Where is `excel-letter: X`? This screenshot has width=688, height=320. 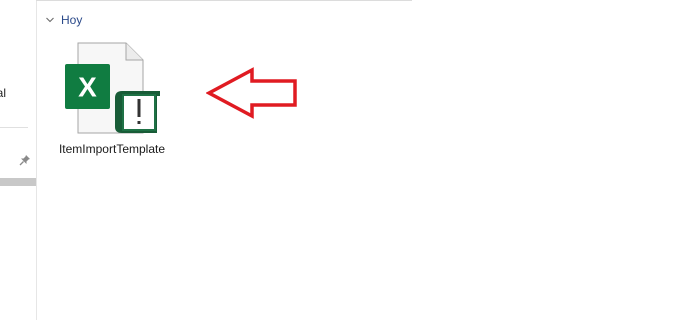
excel-letter: X is located at coordinates (87, 87).